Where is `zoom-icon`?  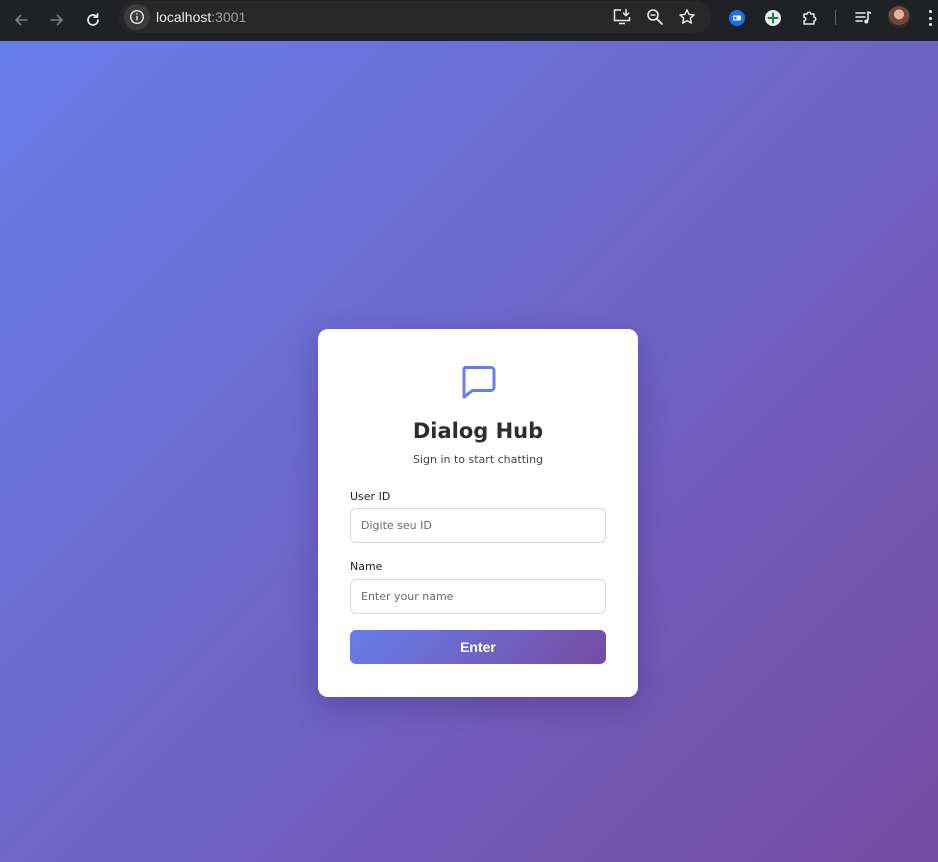 zoom-icon is located at coordinates (655, 17).